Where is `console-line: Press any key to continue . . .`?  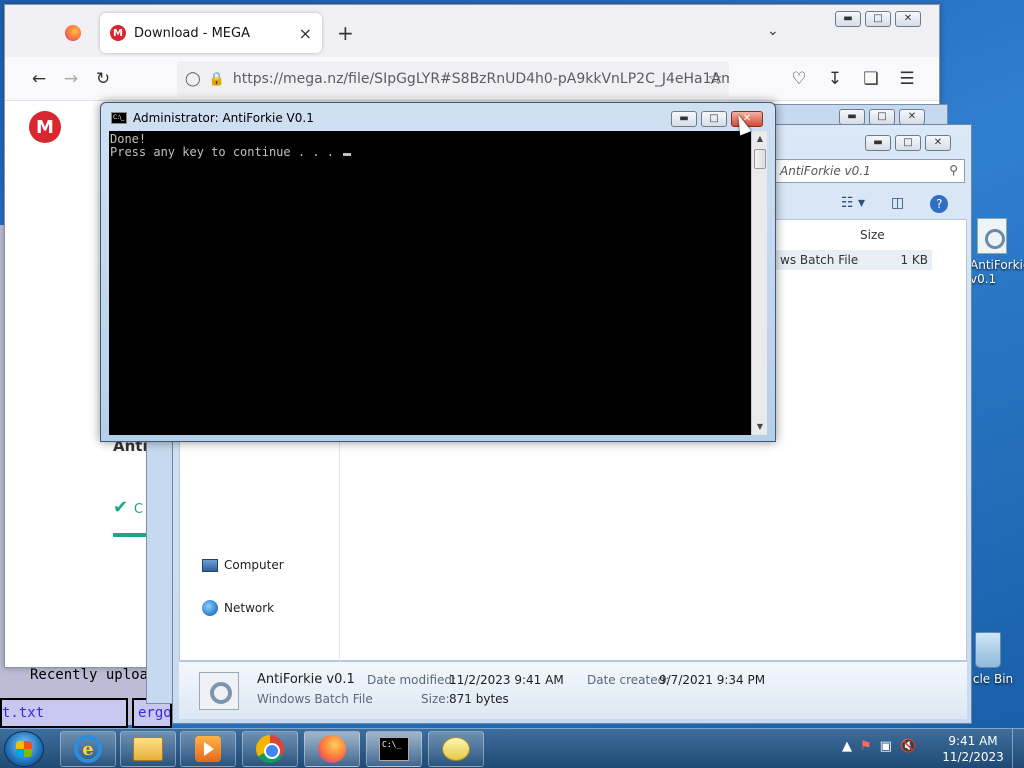 console-line: Press any key to continue . . . is located at coordinates (430, 152).